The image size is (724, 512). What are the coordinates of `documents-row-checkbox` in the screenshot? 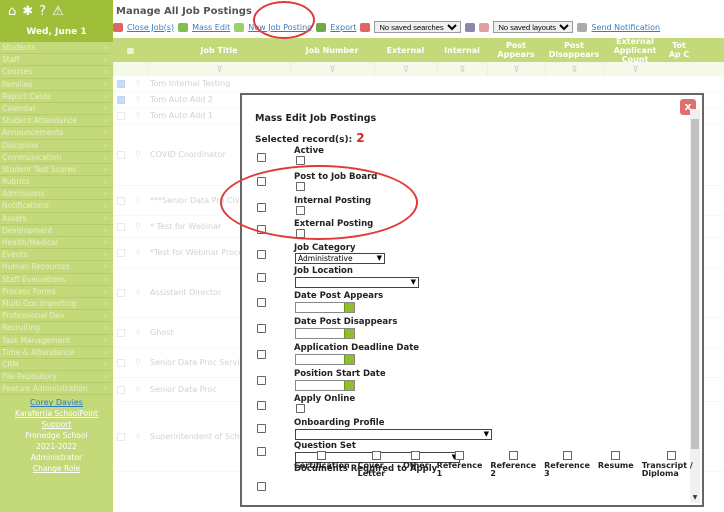 It's located at (261, 486).